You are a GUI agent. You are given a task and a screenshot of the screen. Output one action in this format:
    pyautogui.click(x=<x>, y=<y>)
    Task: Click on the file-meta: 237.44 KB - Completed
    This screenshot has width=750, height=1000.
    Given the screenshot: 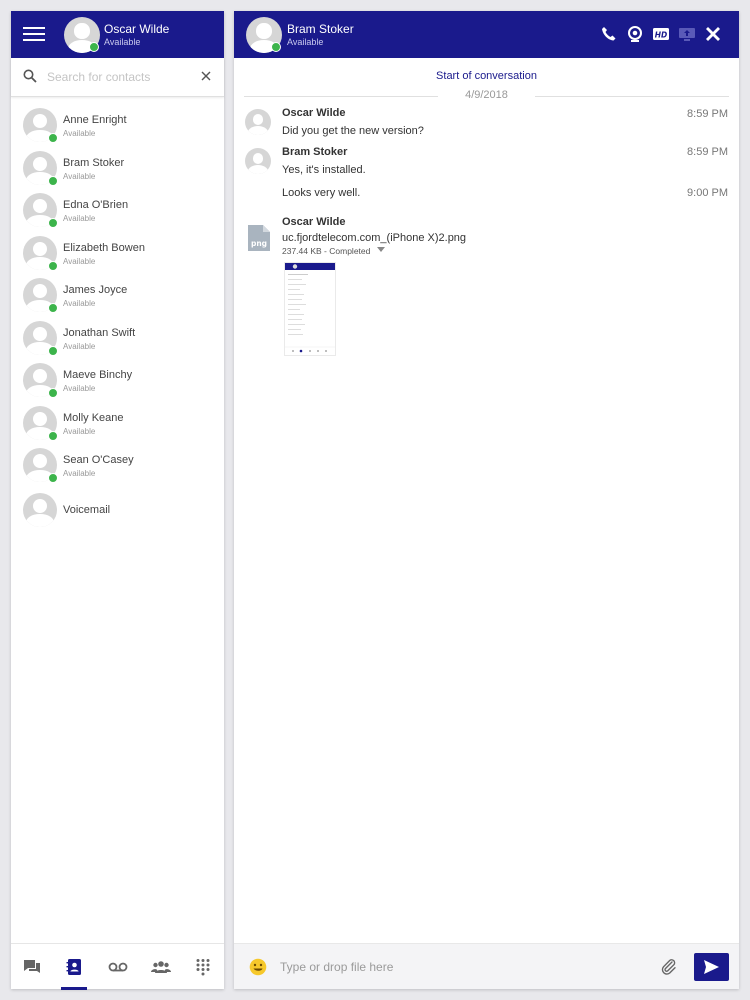 What is the action you would take?
    pyautogui.click(x=333, y=251)
    